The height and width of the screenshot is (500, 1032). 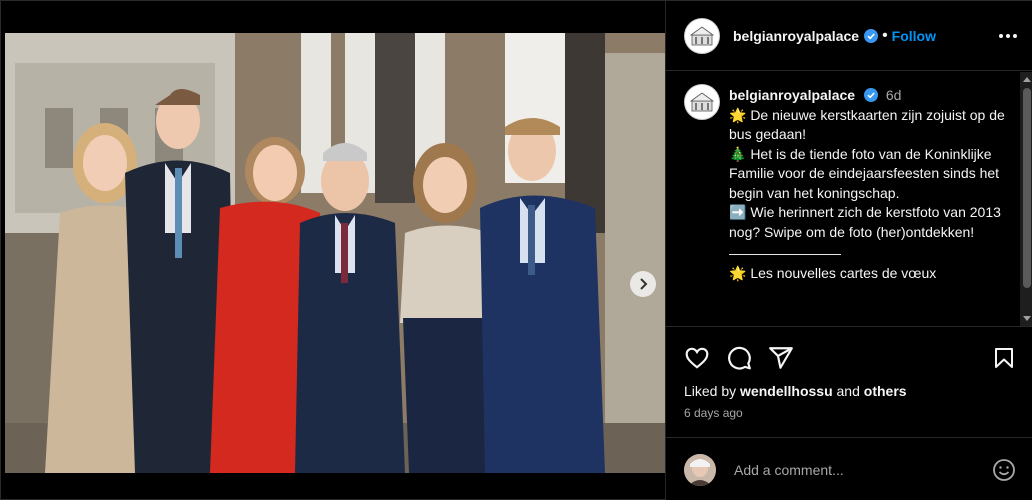 I want to click on likes-summary: Liked by wendellhossu and others, so click(x=850, y=391).